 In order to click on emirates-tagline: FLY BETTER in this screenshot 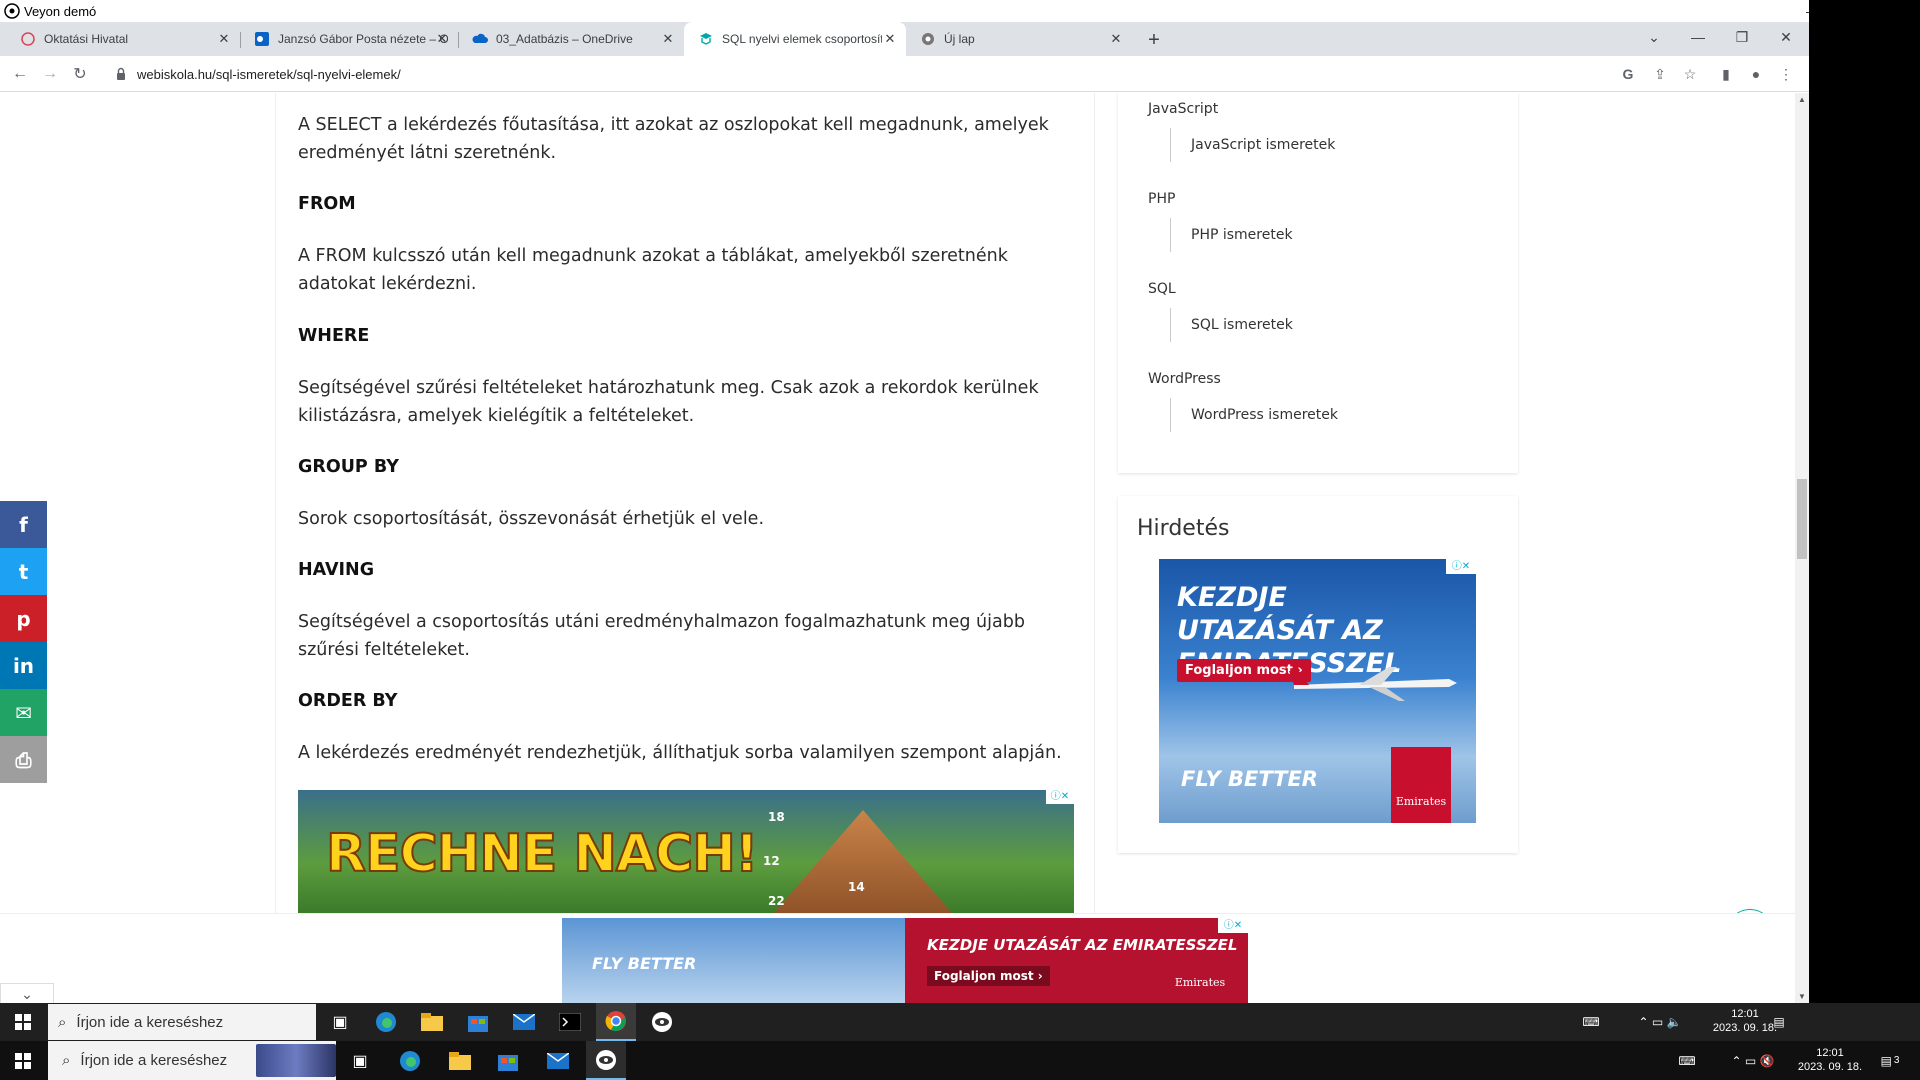, I will do `click(1249, 779)`.